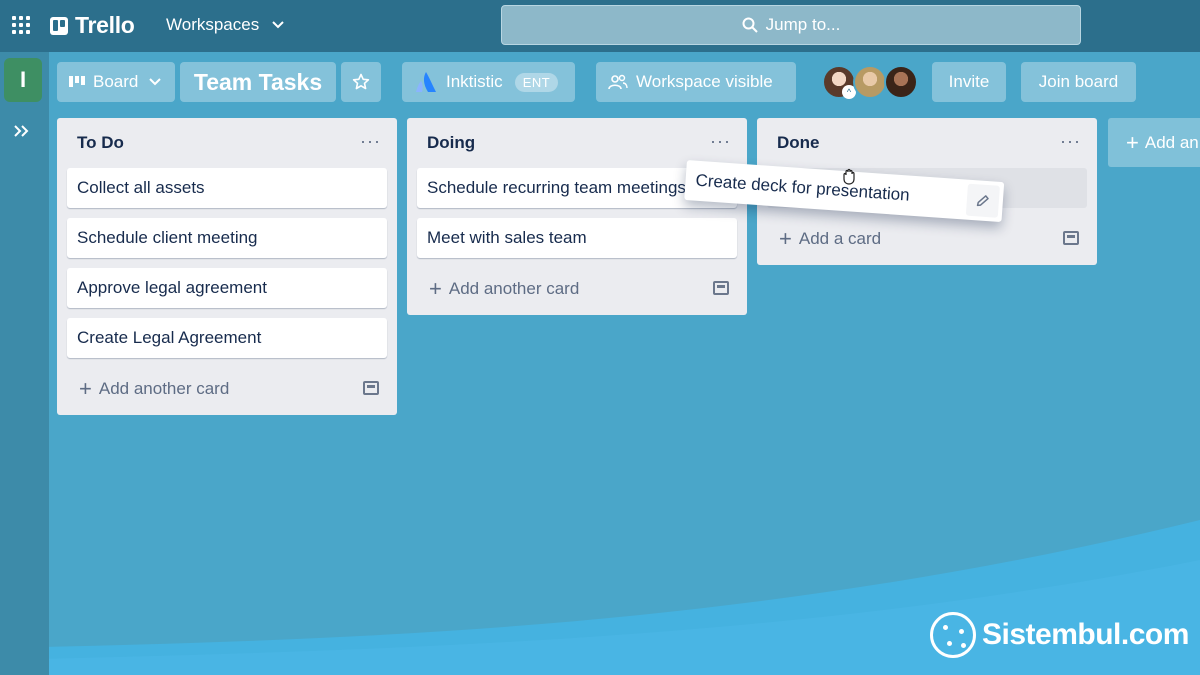  What do you see at coordinates (840, 238) in the screenshot?
I see `add-card-label: Add a card` at bounding box center [840, 238].